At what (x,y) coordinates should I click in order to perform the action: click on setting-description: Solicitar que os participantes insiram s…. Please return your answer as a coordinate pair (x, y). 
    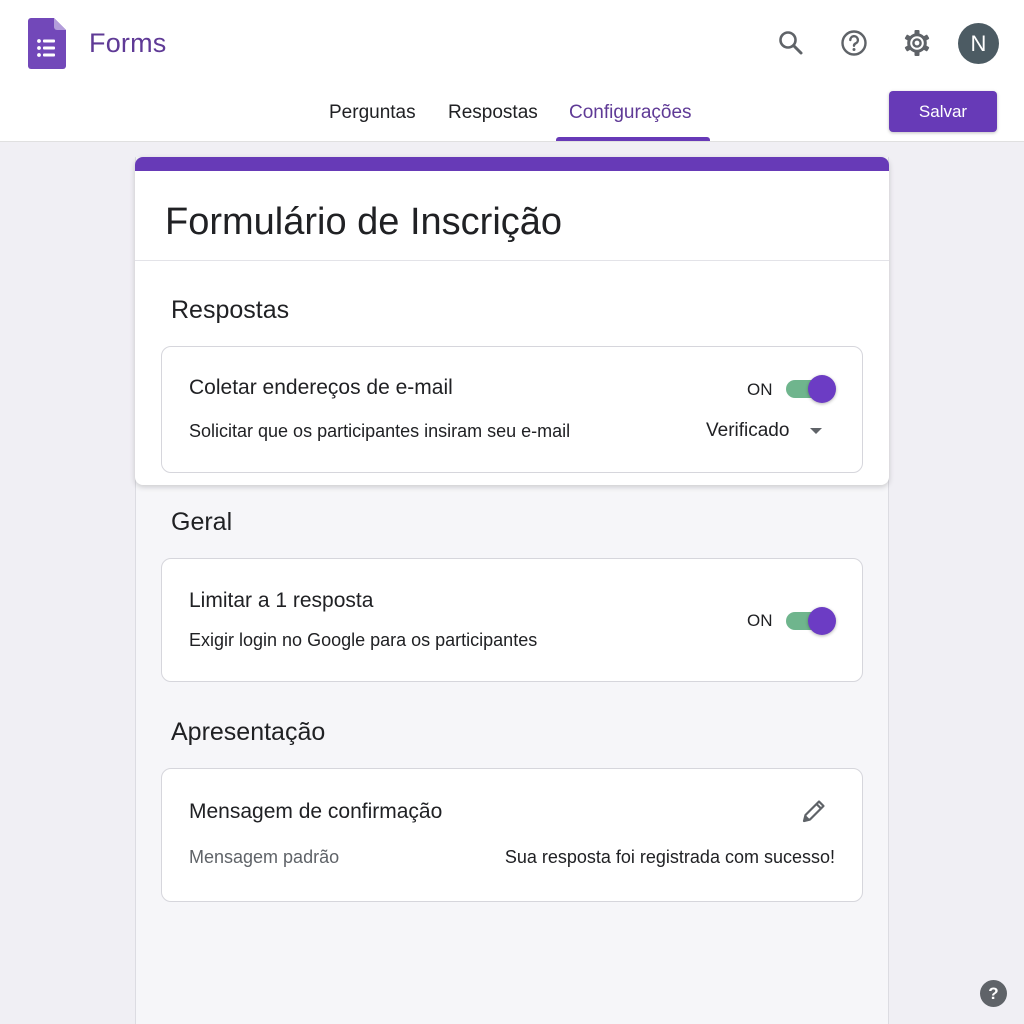
    Looking at the image, I should click on (380, 431).